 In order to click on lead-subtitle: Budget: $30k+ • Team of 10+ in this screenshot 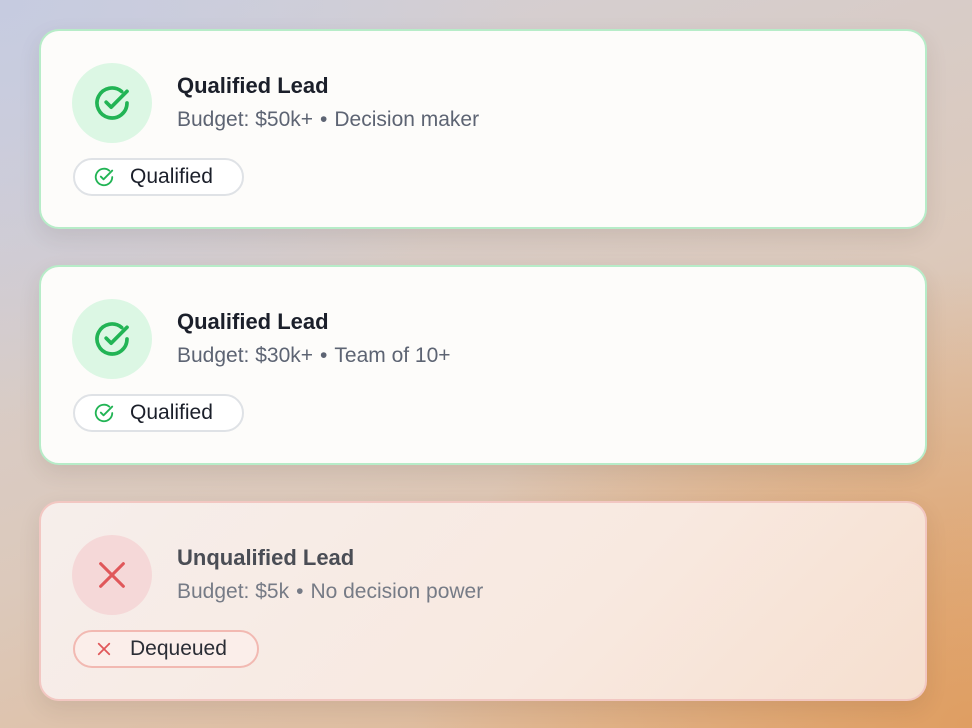, I will do `click(314, 356)`.